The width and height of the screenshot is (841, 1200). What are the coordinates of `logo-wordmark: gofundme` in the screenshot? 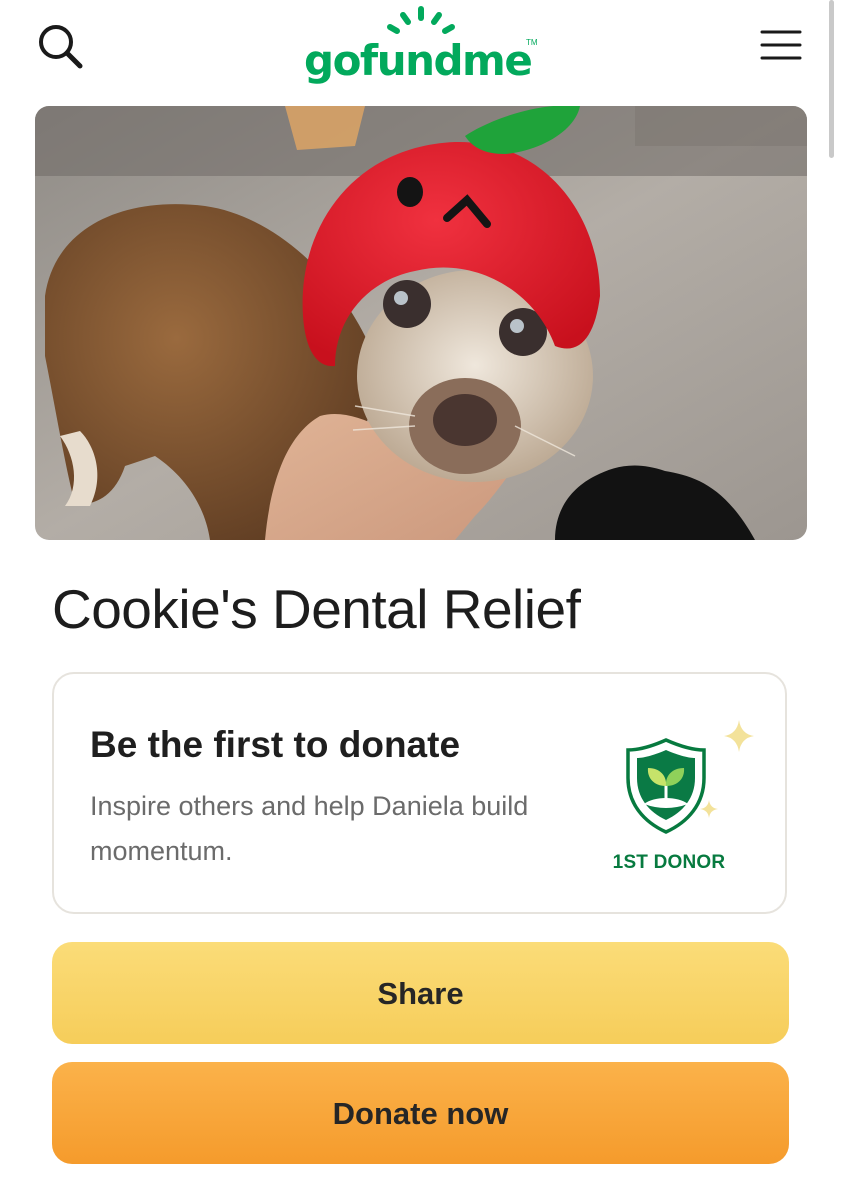 It's located at (418, 60).